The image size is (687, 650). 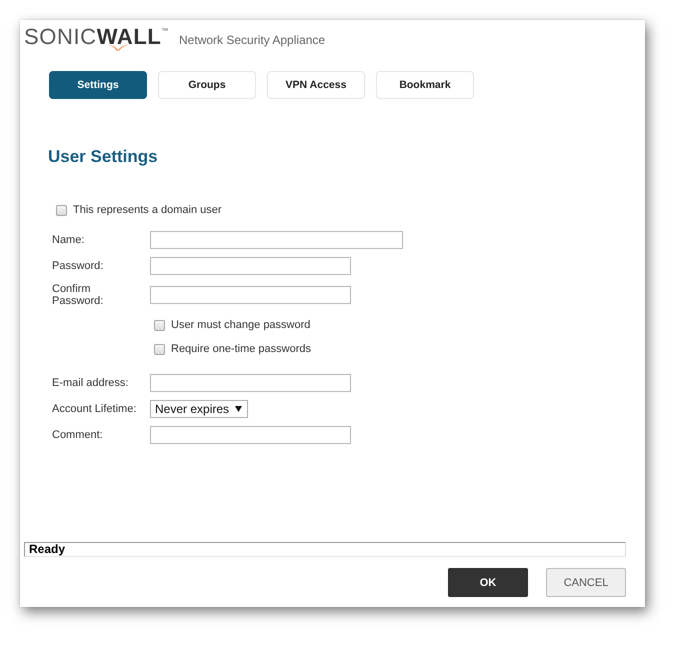 What do you see at coordinates (238, 409) in the screenshot?
I see `caret-icon` at bounding box center [238, 409].